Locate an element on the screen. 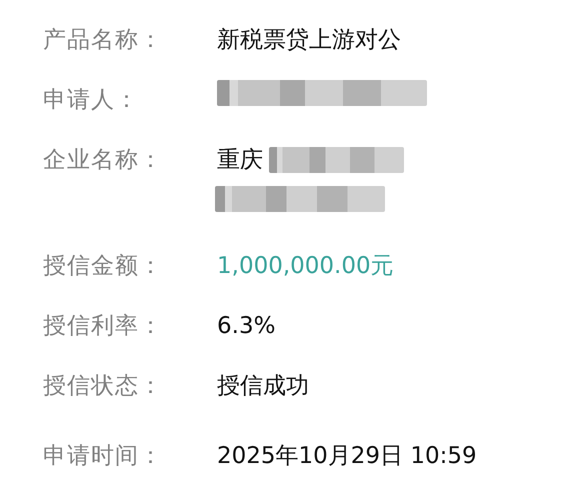  field-value: 1,000,000.00元 is located at coordinates (305, 266).